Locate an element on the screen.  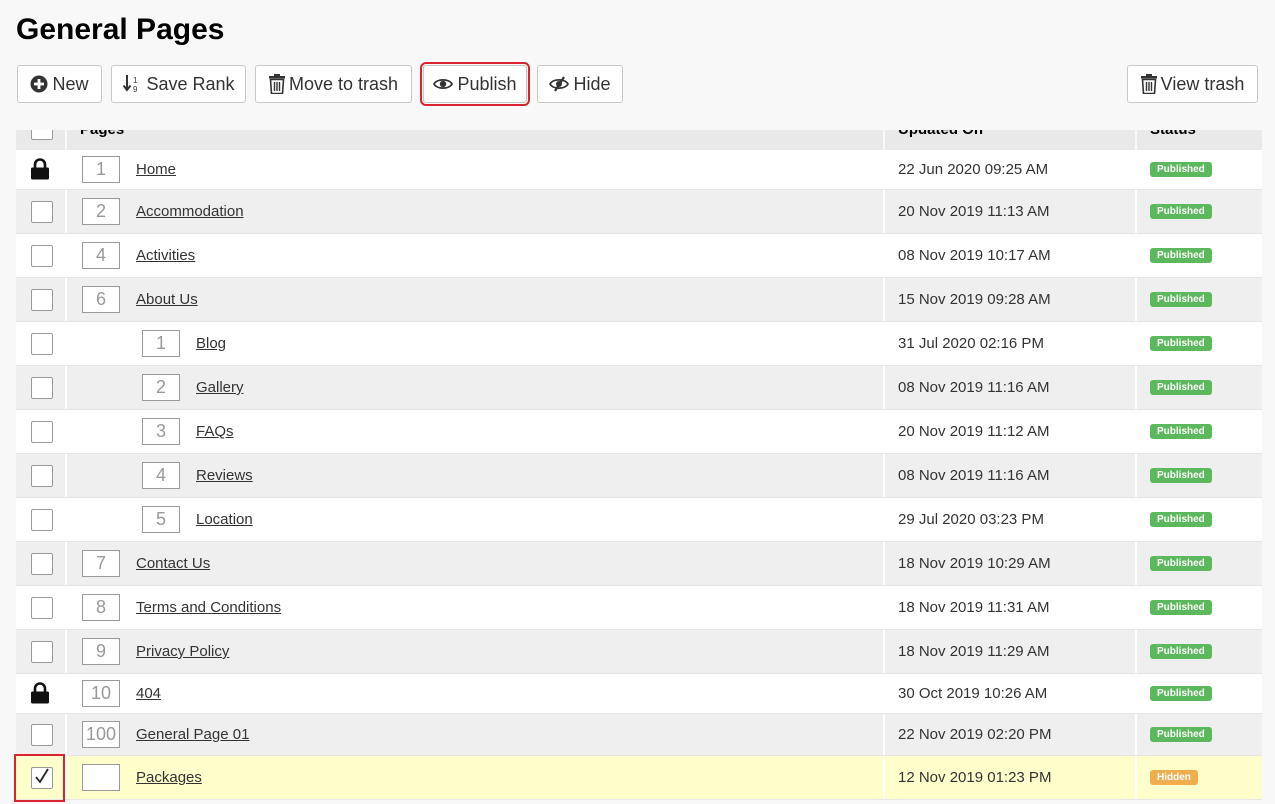
move-to-trash-button: Move to trash is located at coordinates (333, 84).